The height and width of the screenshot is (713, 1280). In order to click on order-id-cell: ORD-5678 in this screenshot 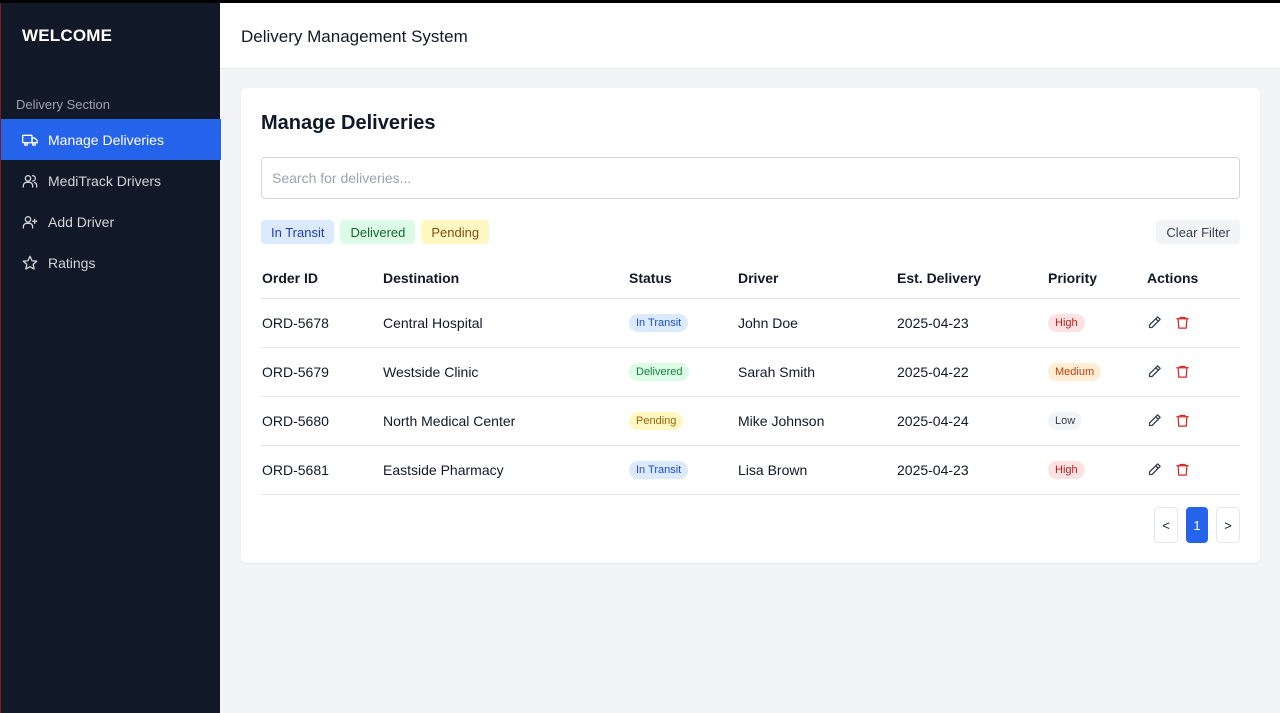, I will do `click(321, 323)`.